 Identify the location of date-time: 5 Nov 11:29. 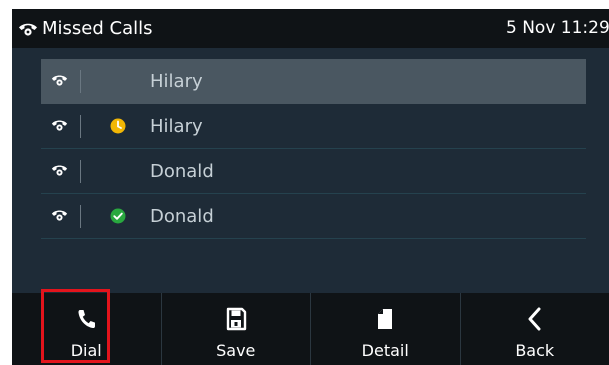
(557, 28).